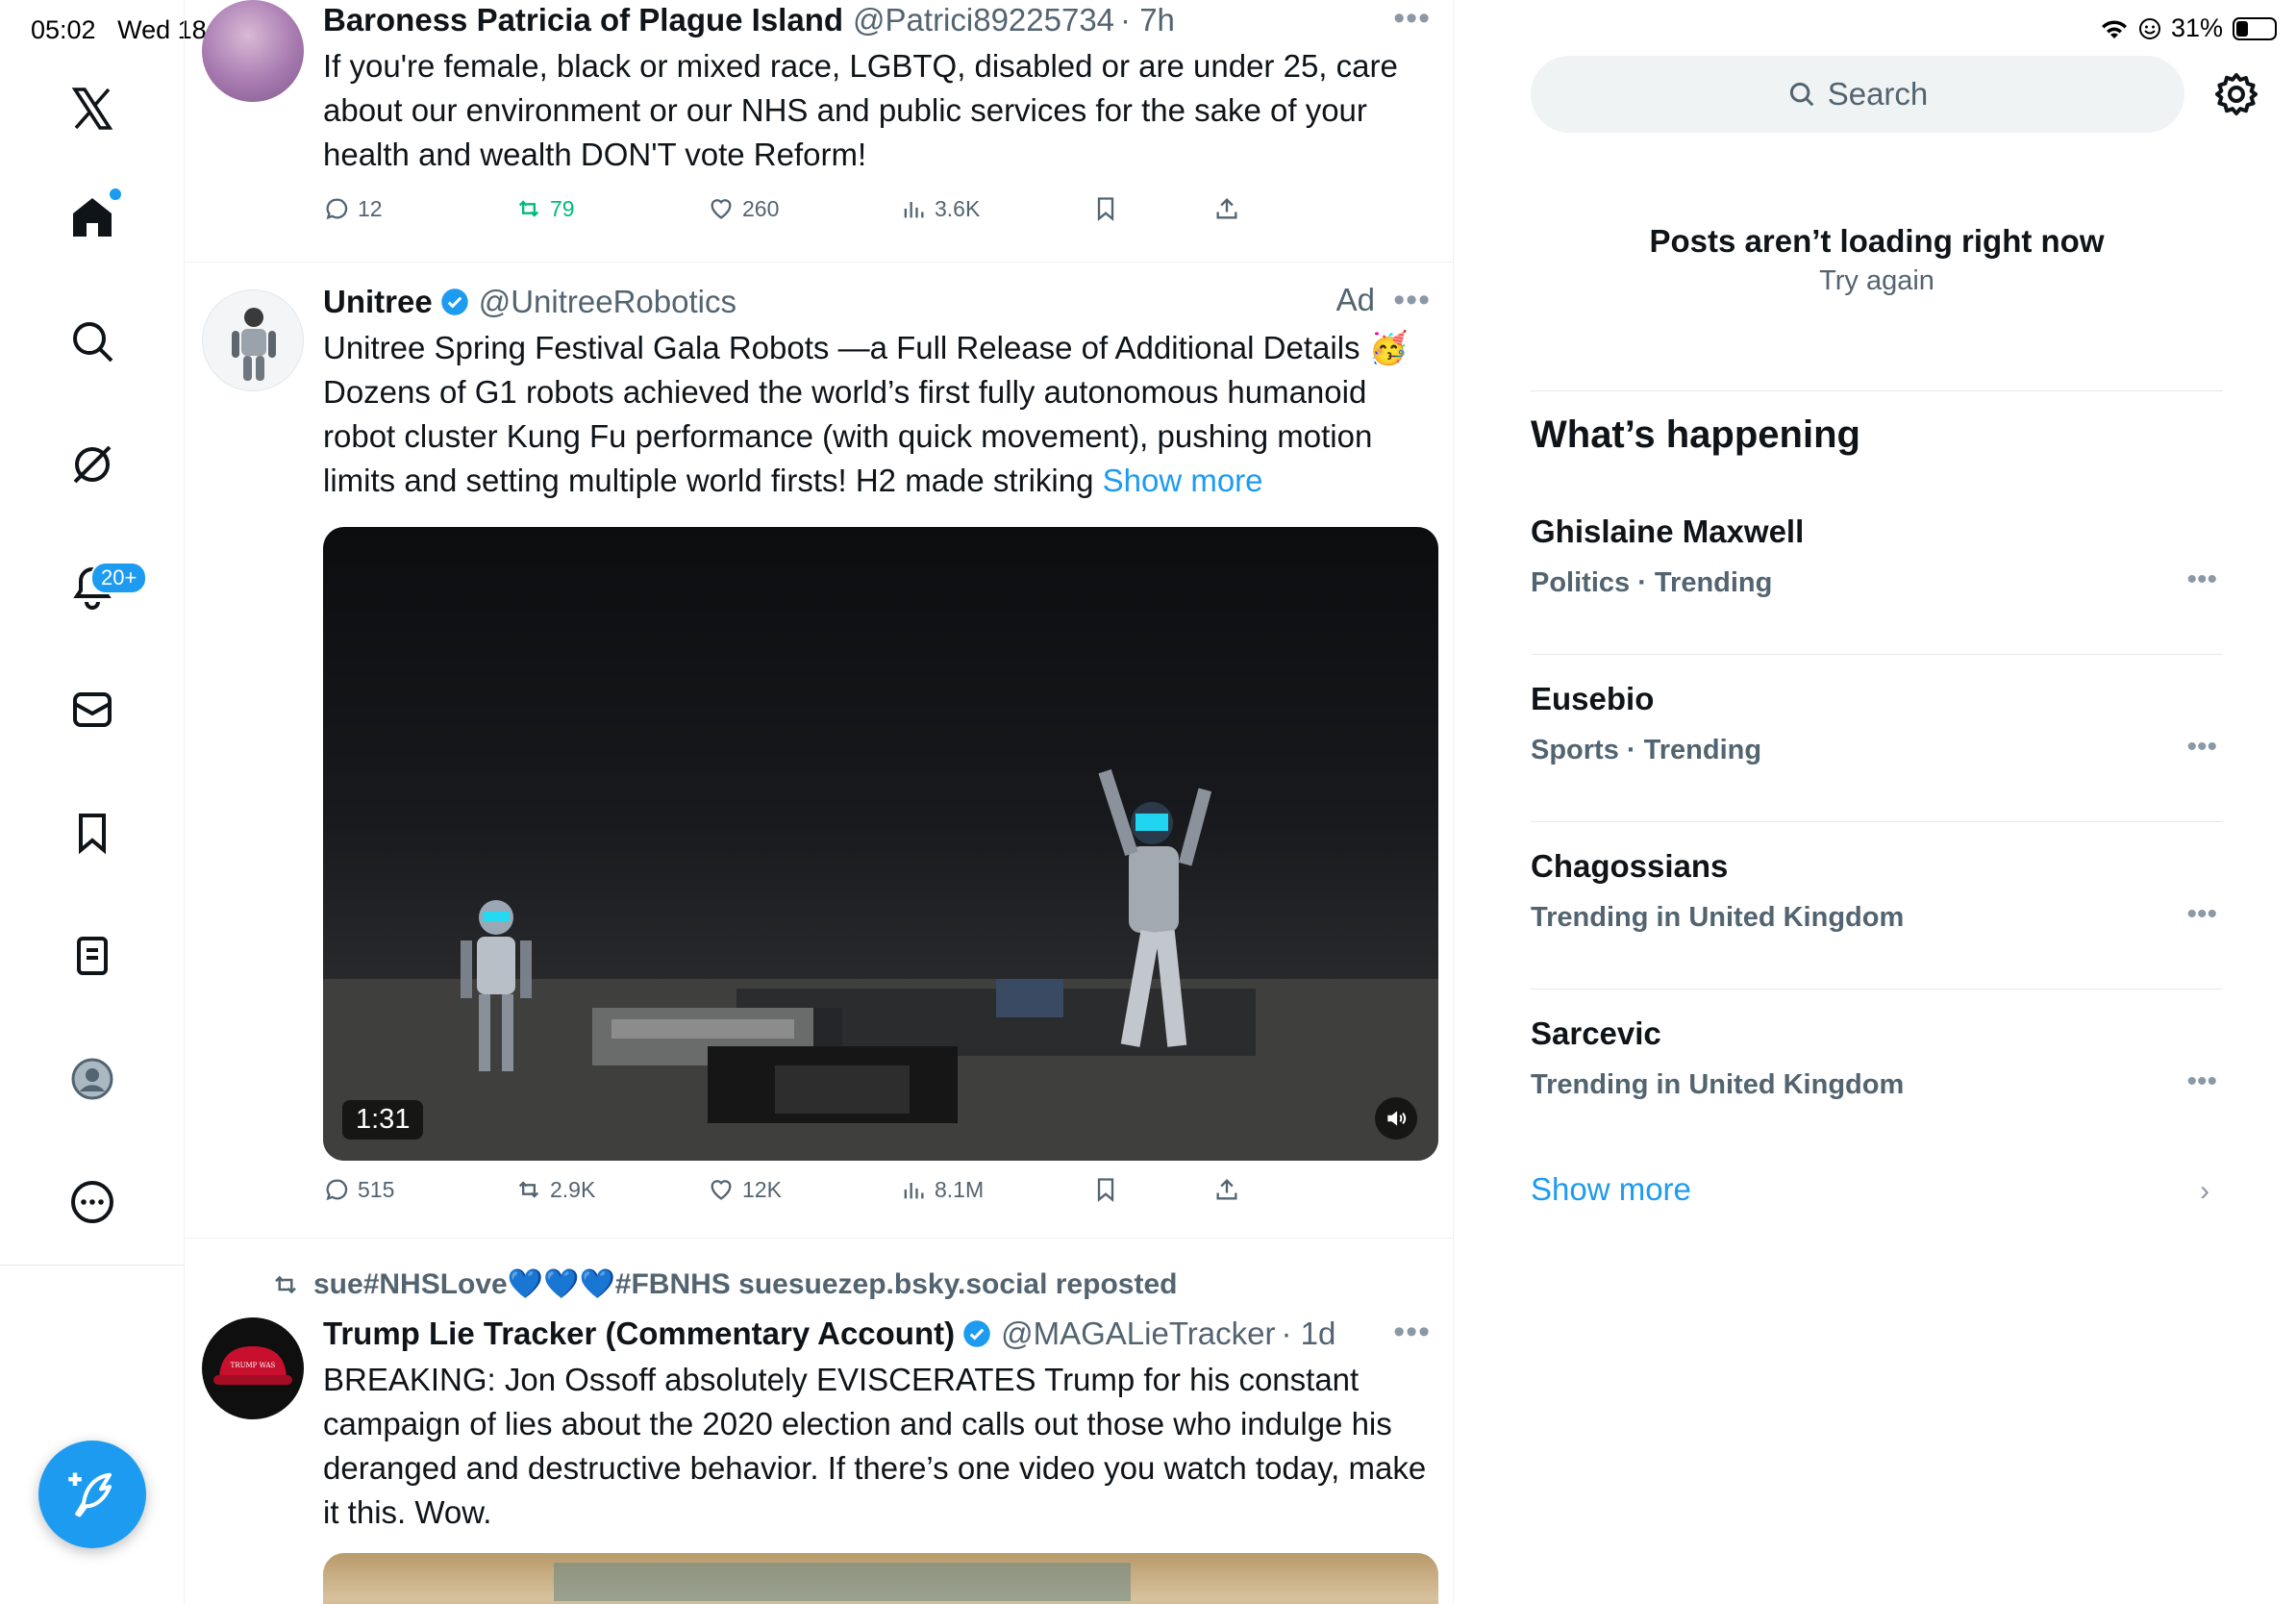  What do you see at coordinates (376, 1189) in the screenshot?
I see `reply-count: 515` at bounding box center [376, 1189].